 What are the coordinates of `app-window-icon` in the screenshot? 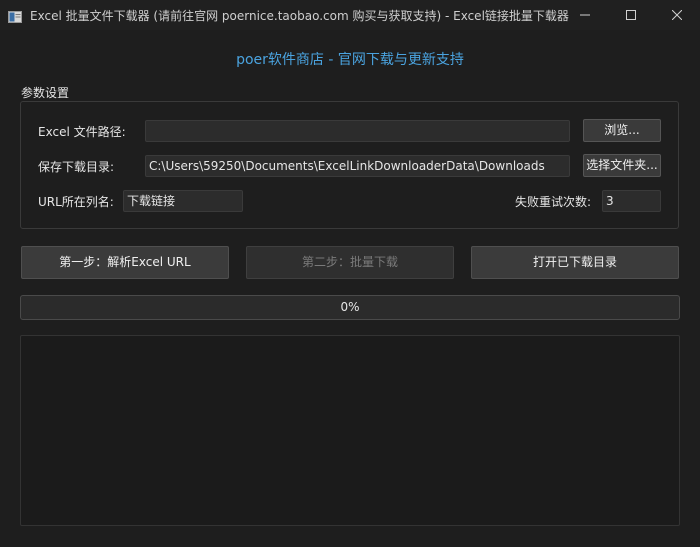 It's located at (15, 15).